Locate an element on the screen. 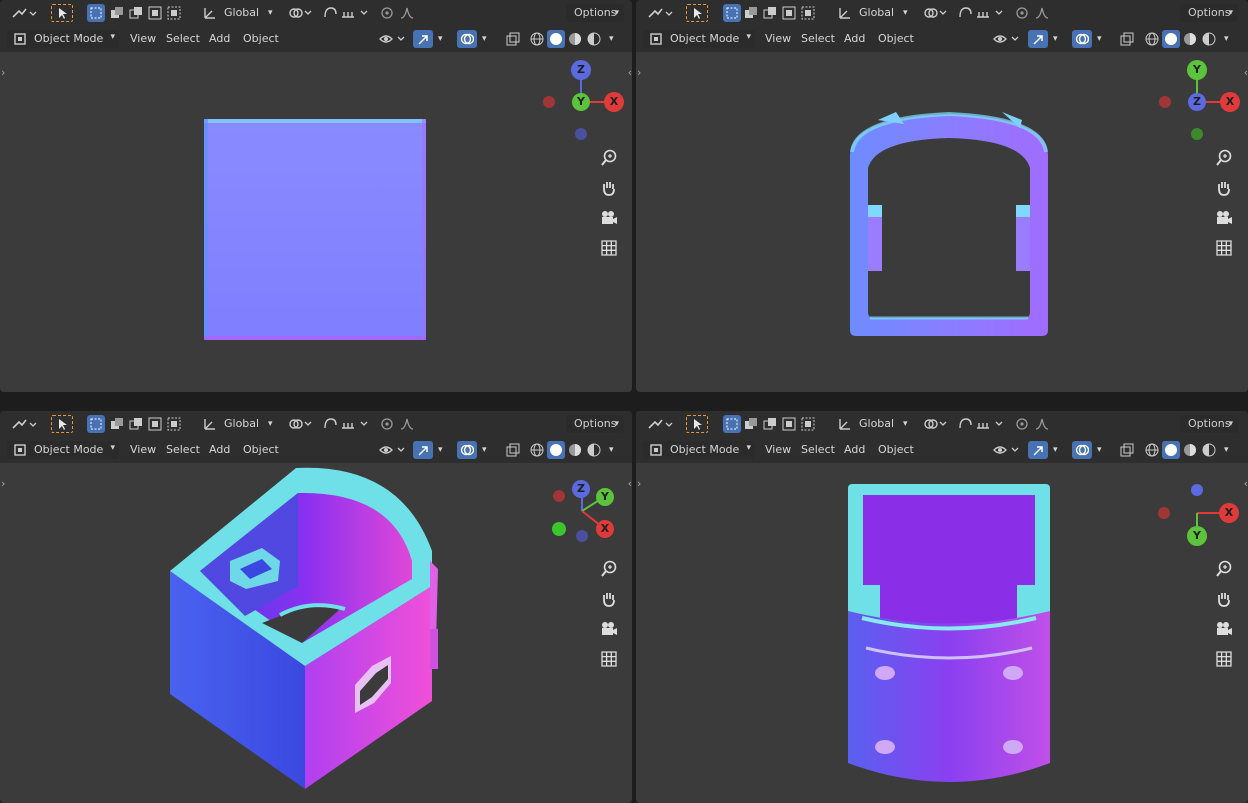 The height and width of the screenshot is (803, 1248). gizmo-axis-top: Y is located at coordinates (1197, 70).